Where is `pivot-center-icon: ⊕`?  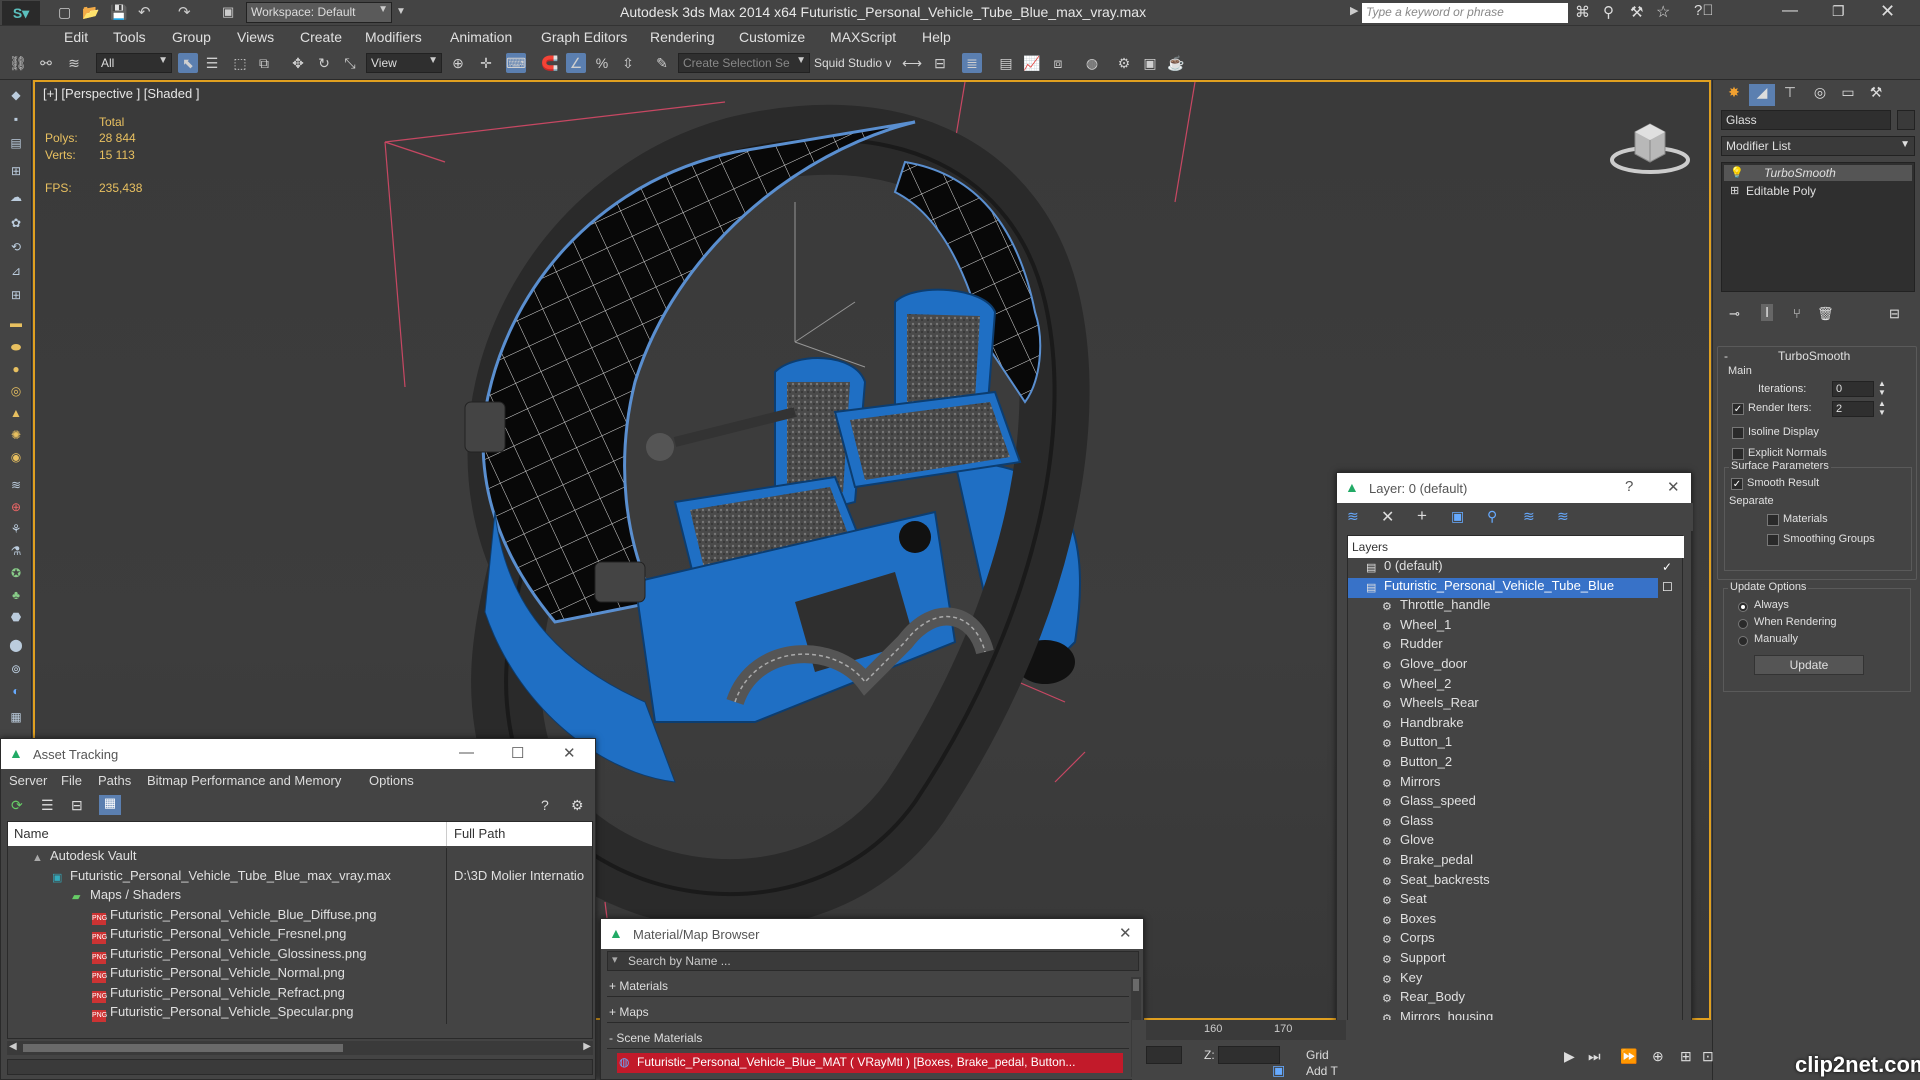
pivot-center-icon: ⊕ is located at coordinates (458, 63).